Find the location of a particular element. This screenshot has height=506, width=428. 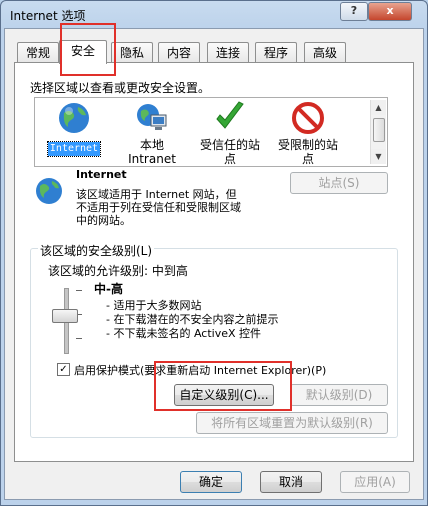

no-entry-icon is located at coordinates (308, 118).